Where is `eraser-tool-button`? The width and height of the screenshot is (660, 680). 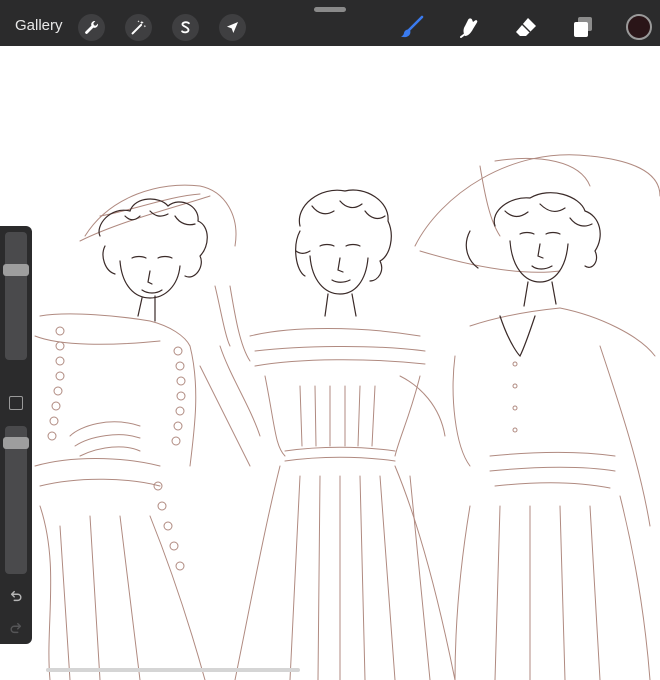 eraser-tool-button is located at coordinates (526, 27).